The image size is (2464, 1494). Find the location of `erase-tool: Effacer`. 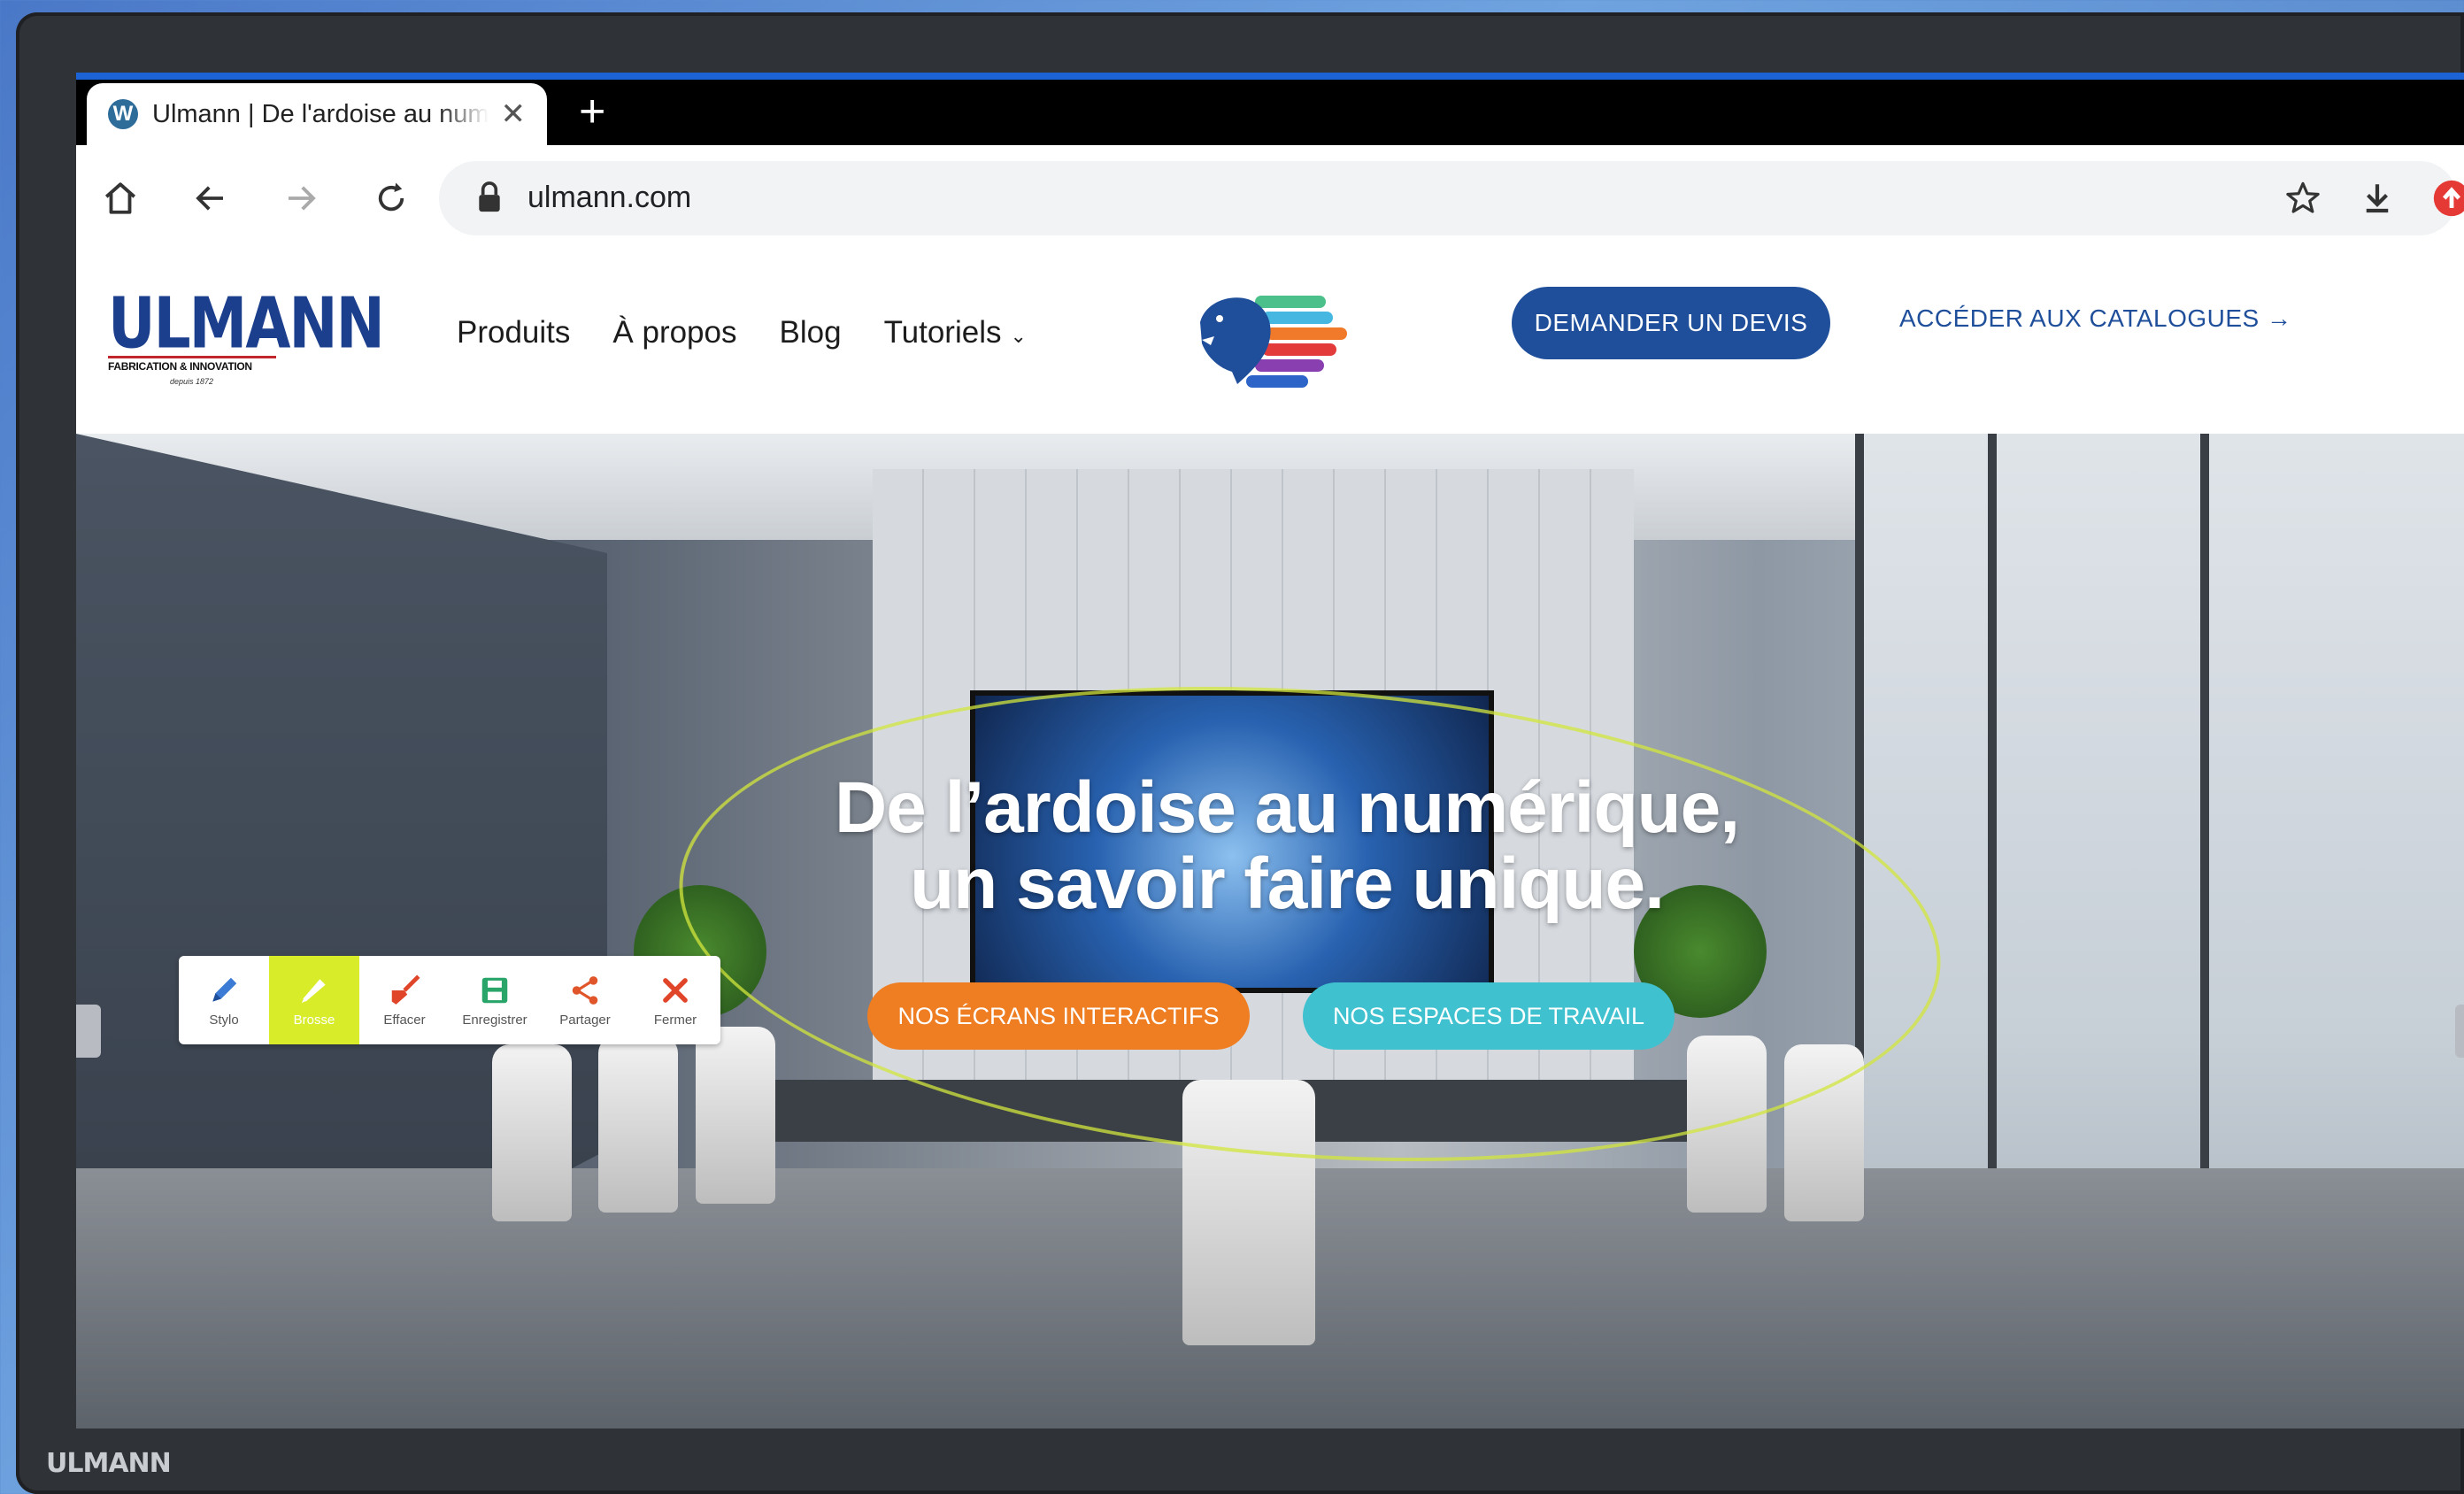

erase-tool: Effacer is located at coordinates (404, 1000).